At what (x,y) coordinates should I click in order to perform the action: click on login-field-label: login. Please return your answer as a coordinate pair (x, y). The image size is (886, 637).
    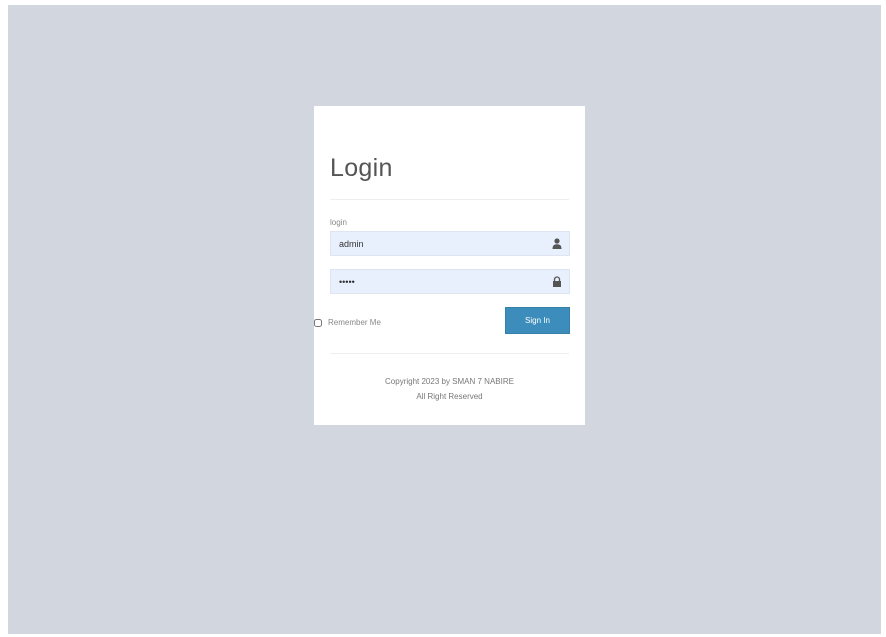
    Looking at the image, I should click on (338, 222).